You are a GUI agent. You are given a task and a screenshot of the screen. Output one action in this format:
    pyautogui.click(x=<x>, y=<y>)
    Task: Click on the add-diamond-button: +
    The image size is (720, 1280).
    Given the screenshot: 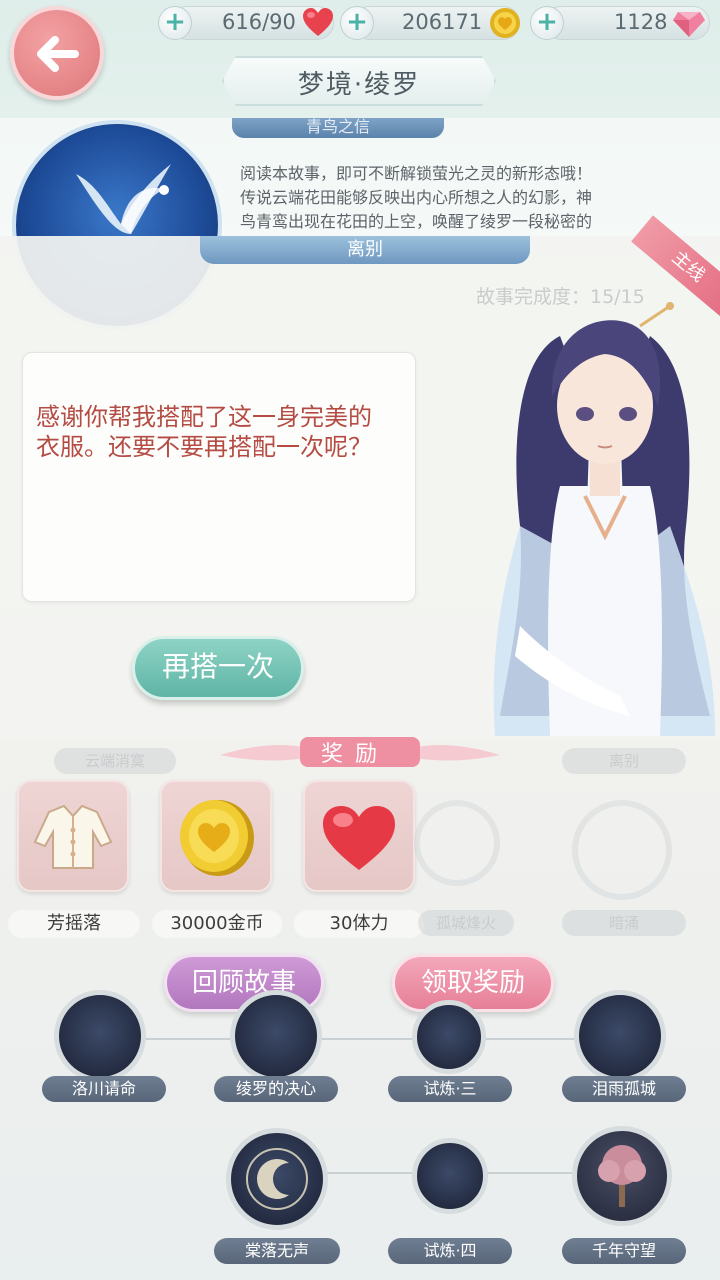 What is the action you would take?
    pyautogui.click(x=547, y=23)
    